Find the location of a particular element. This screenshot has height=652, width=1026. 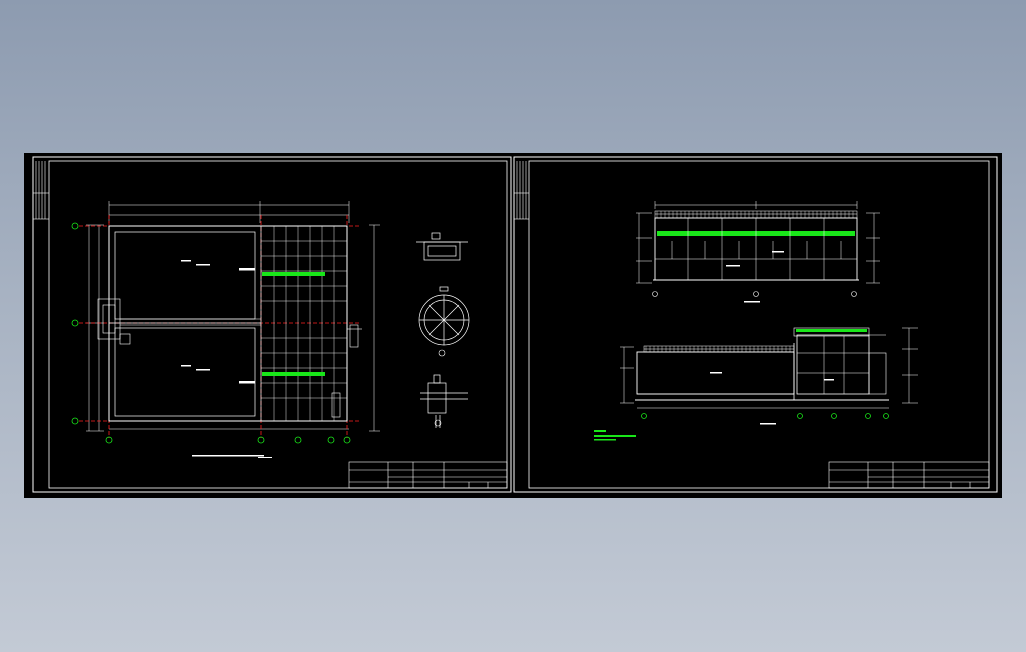

axis-grid is located at coordinates (219, 326).